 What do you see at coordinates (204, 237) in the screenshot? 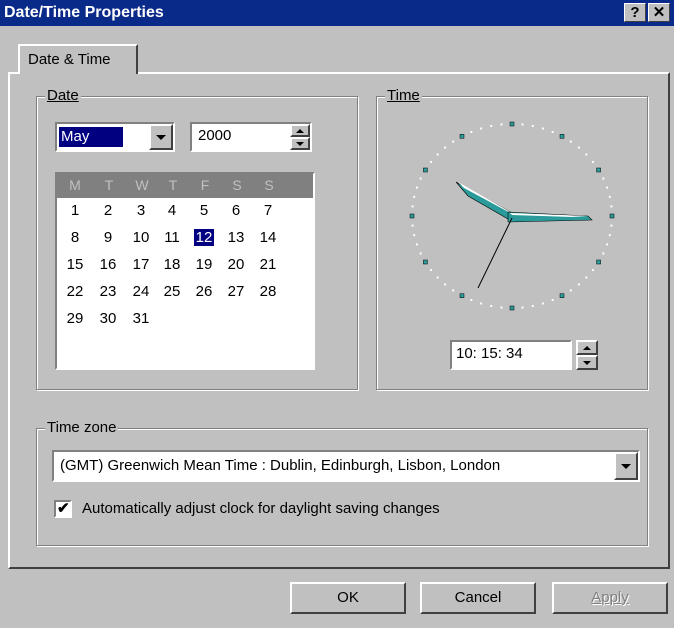
I see `calendar-day-selected: 12` at bounding box center [204, 237].